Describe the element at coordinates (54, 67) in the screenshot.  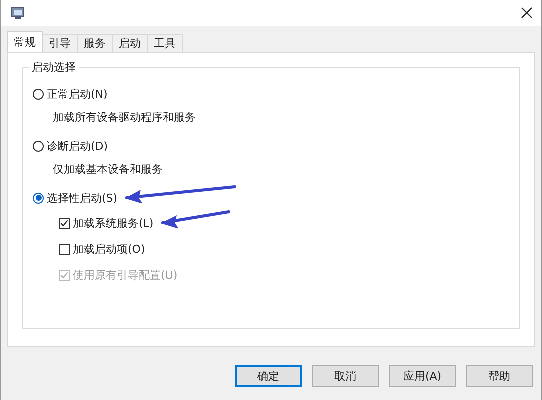
I see `group-title: 启动选择` at that location.